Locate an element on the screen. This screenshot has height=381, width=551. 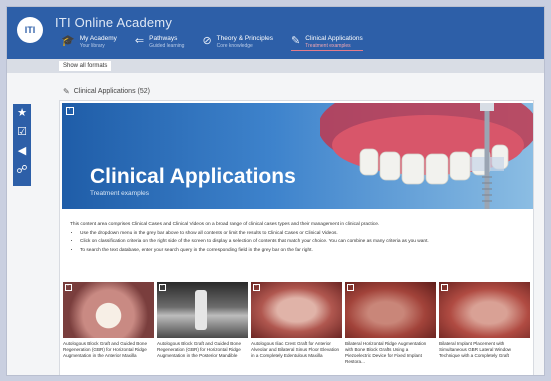
nav-sublabel: Guided learning is located at coordinates (167, 46).